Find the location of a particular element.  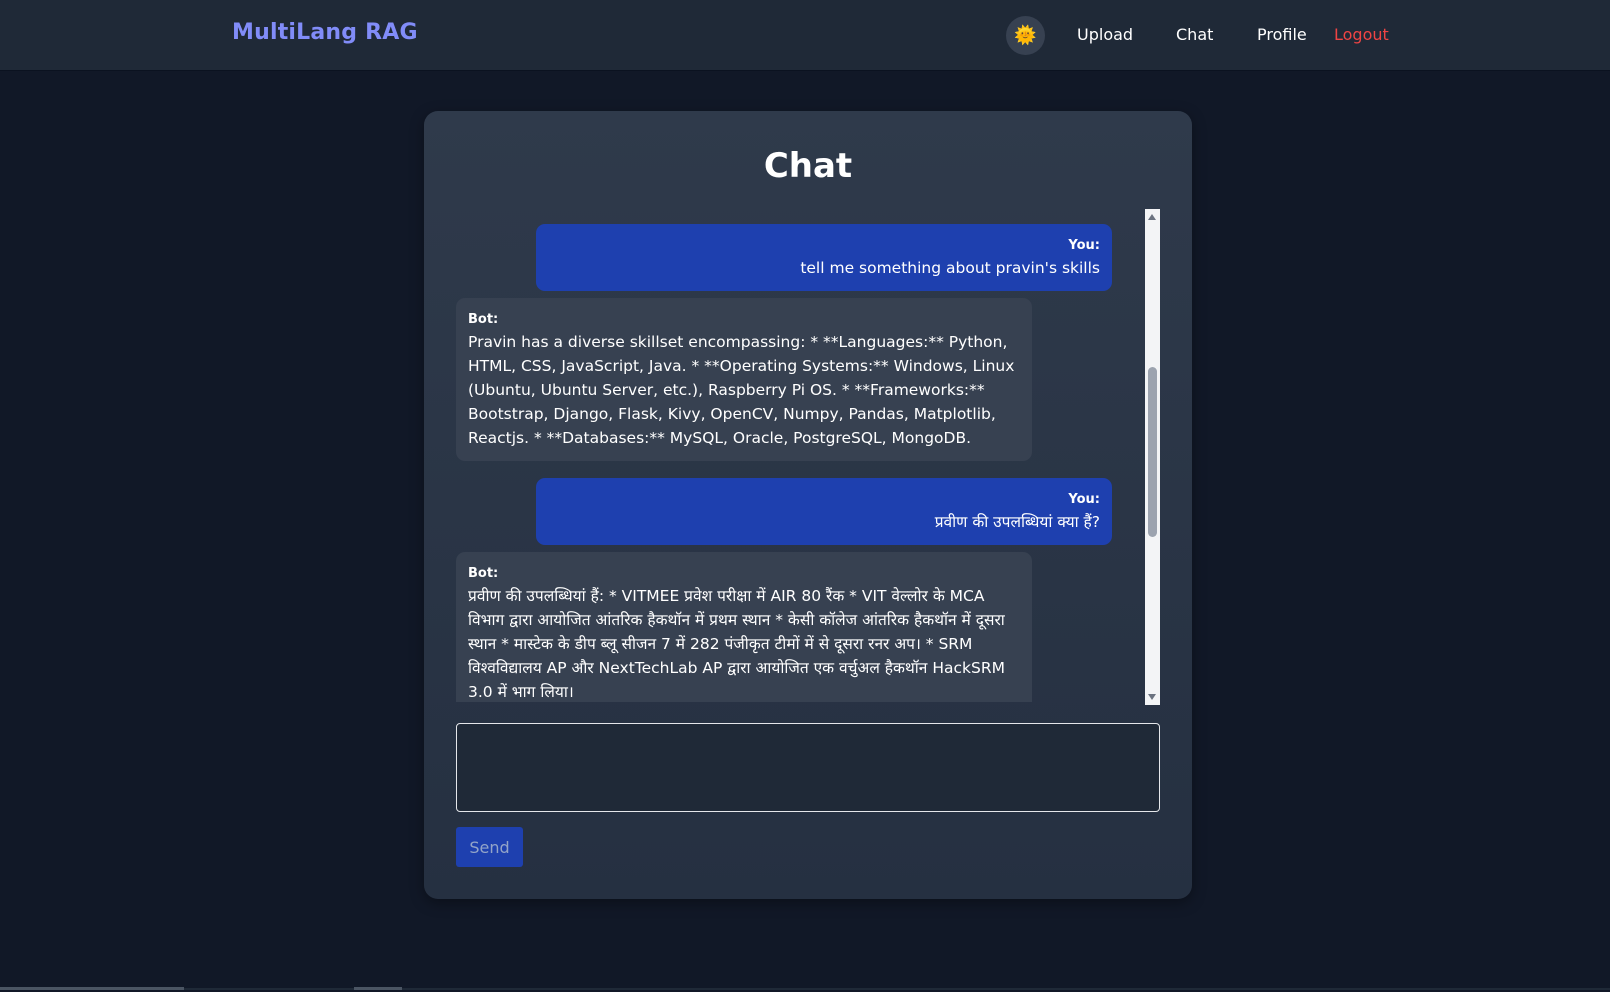

send-button: Send is located at coordinates (489, 847).